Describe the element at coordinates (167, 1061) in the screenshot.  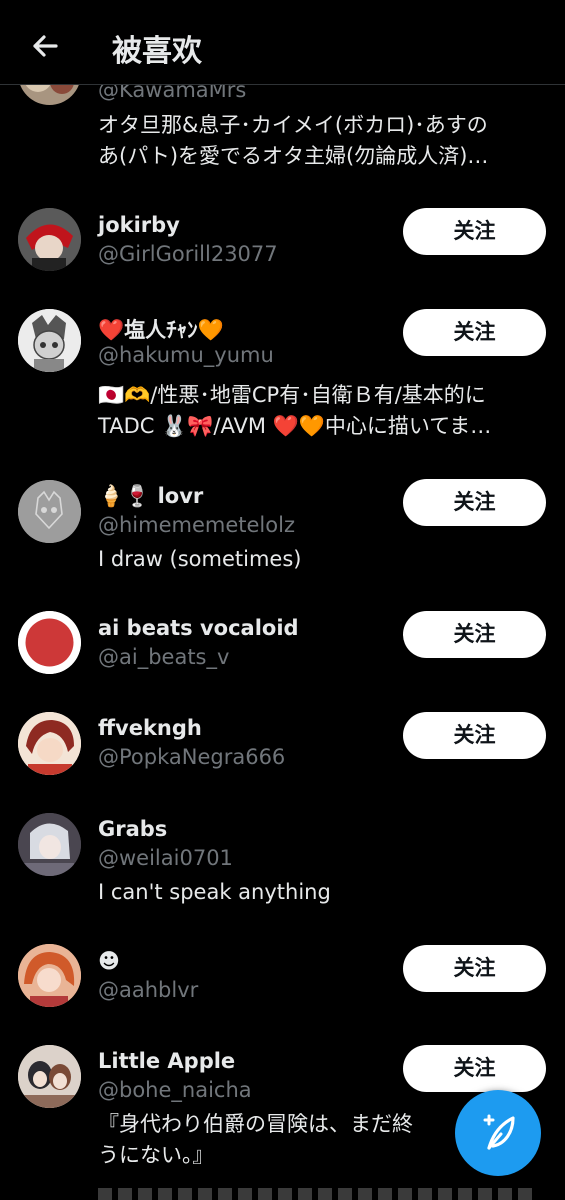
I see `user-name: Little Apple` at that location.